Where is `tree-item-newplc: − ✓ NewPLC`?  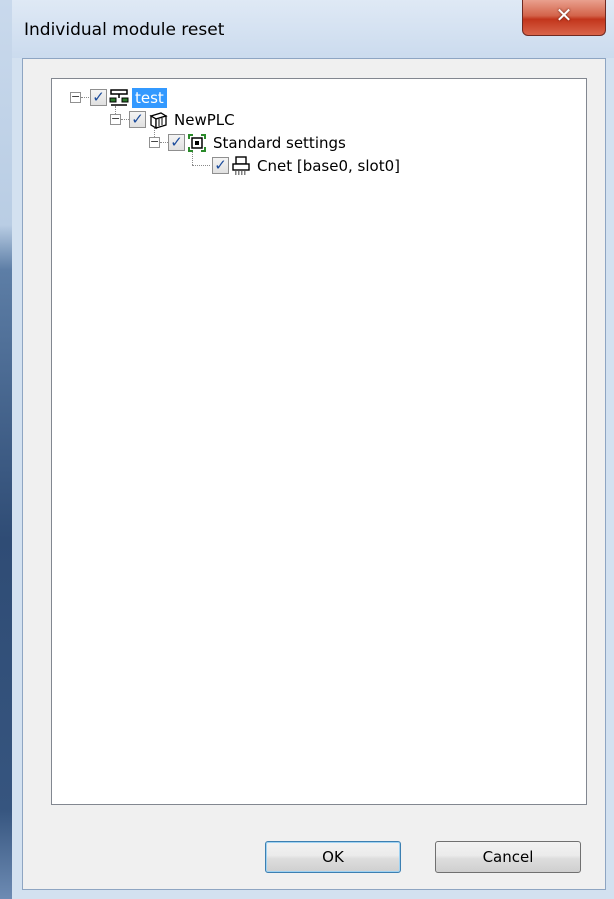
tree-item-newplc: − ✓ NewPLC is located at coordinates (152, 120).